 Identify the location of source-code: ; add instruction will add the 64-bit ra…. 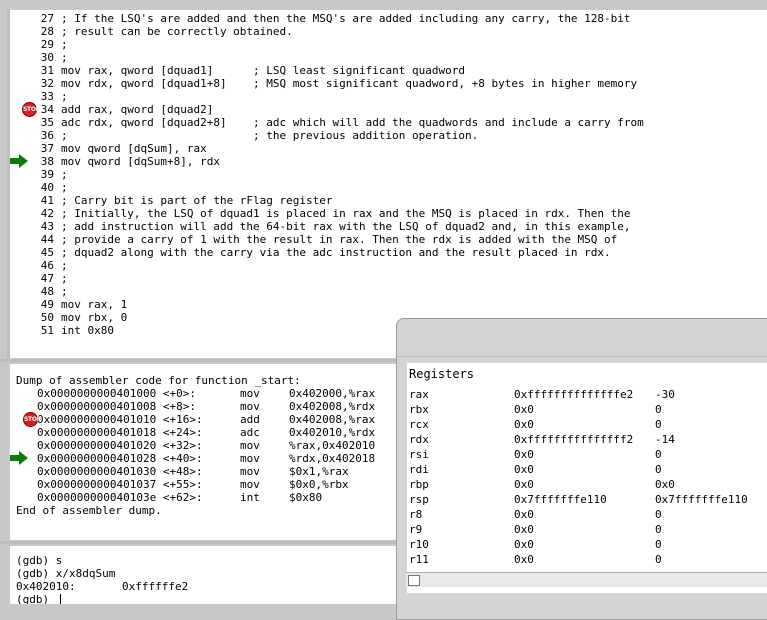
(346, 226).